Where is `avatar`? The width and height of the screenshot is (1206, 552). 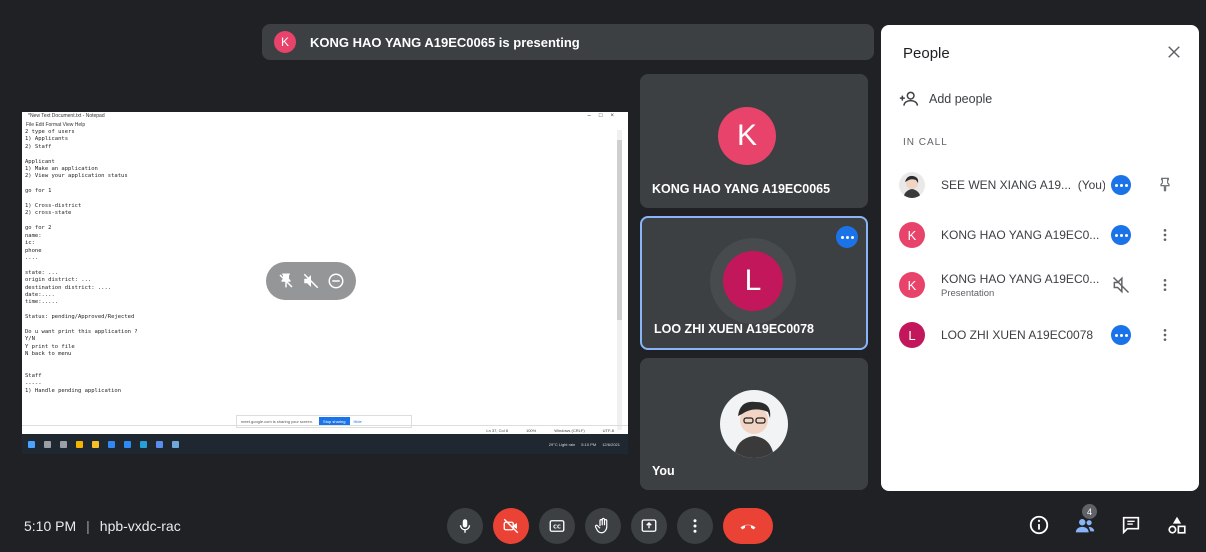 avatar is located at coordinates (912, 185).